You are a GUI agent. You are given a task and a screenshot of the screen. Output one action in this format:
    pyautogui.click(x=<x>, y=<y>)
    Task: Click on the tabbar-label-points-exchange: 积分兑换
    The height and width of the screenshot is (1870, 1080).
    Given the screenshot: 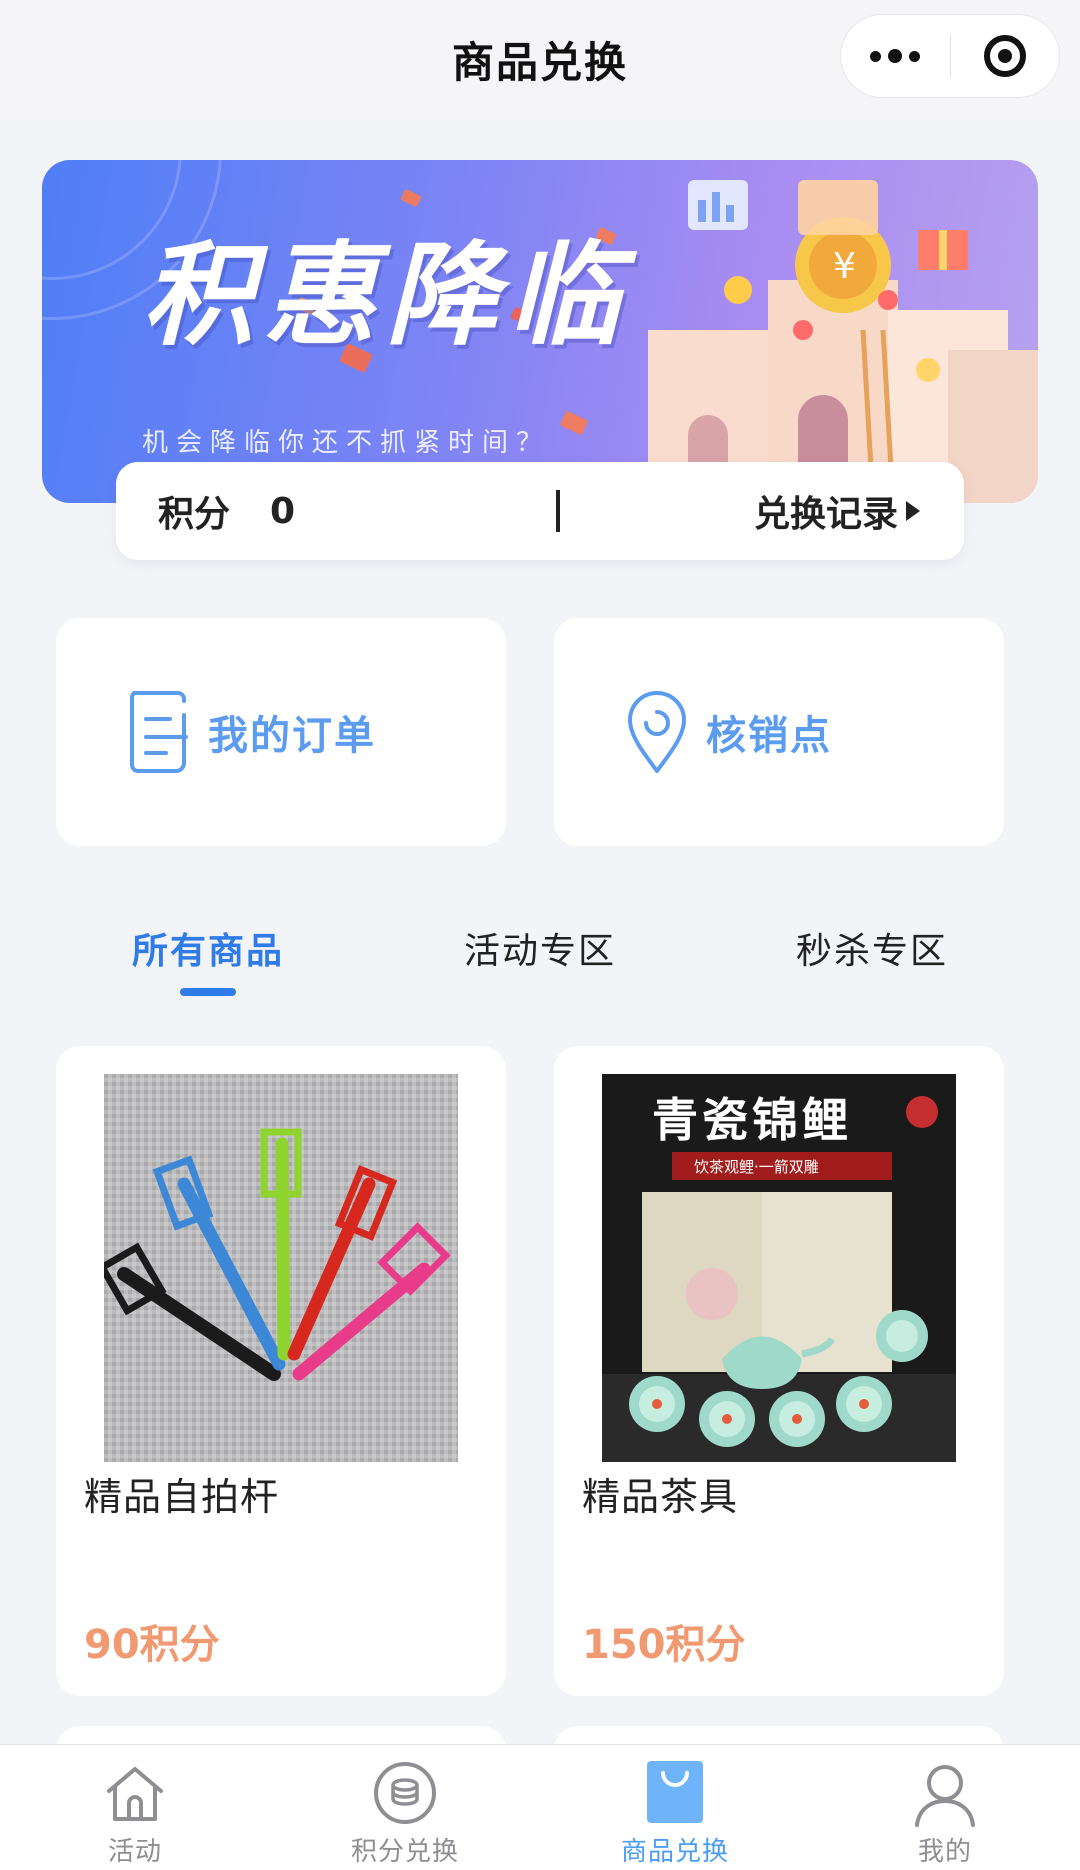 What is the action you would take?
    pyautogui.click(x=404, y=1852)
    